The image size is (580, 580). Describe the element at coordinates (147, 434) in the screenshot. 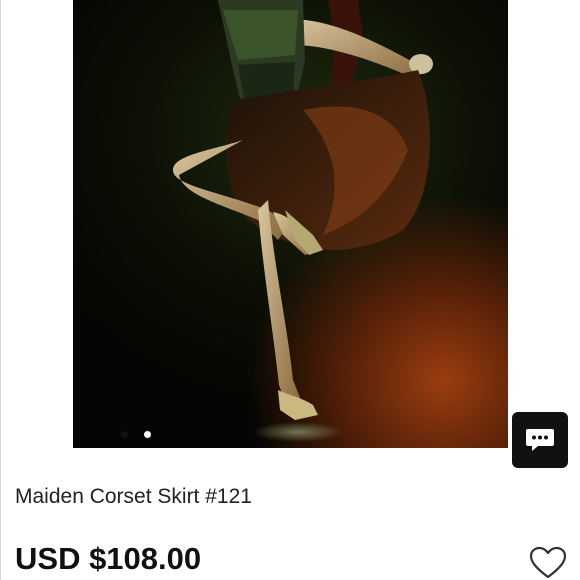

I see `carousel-dot` at that location.